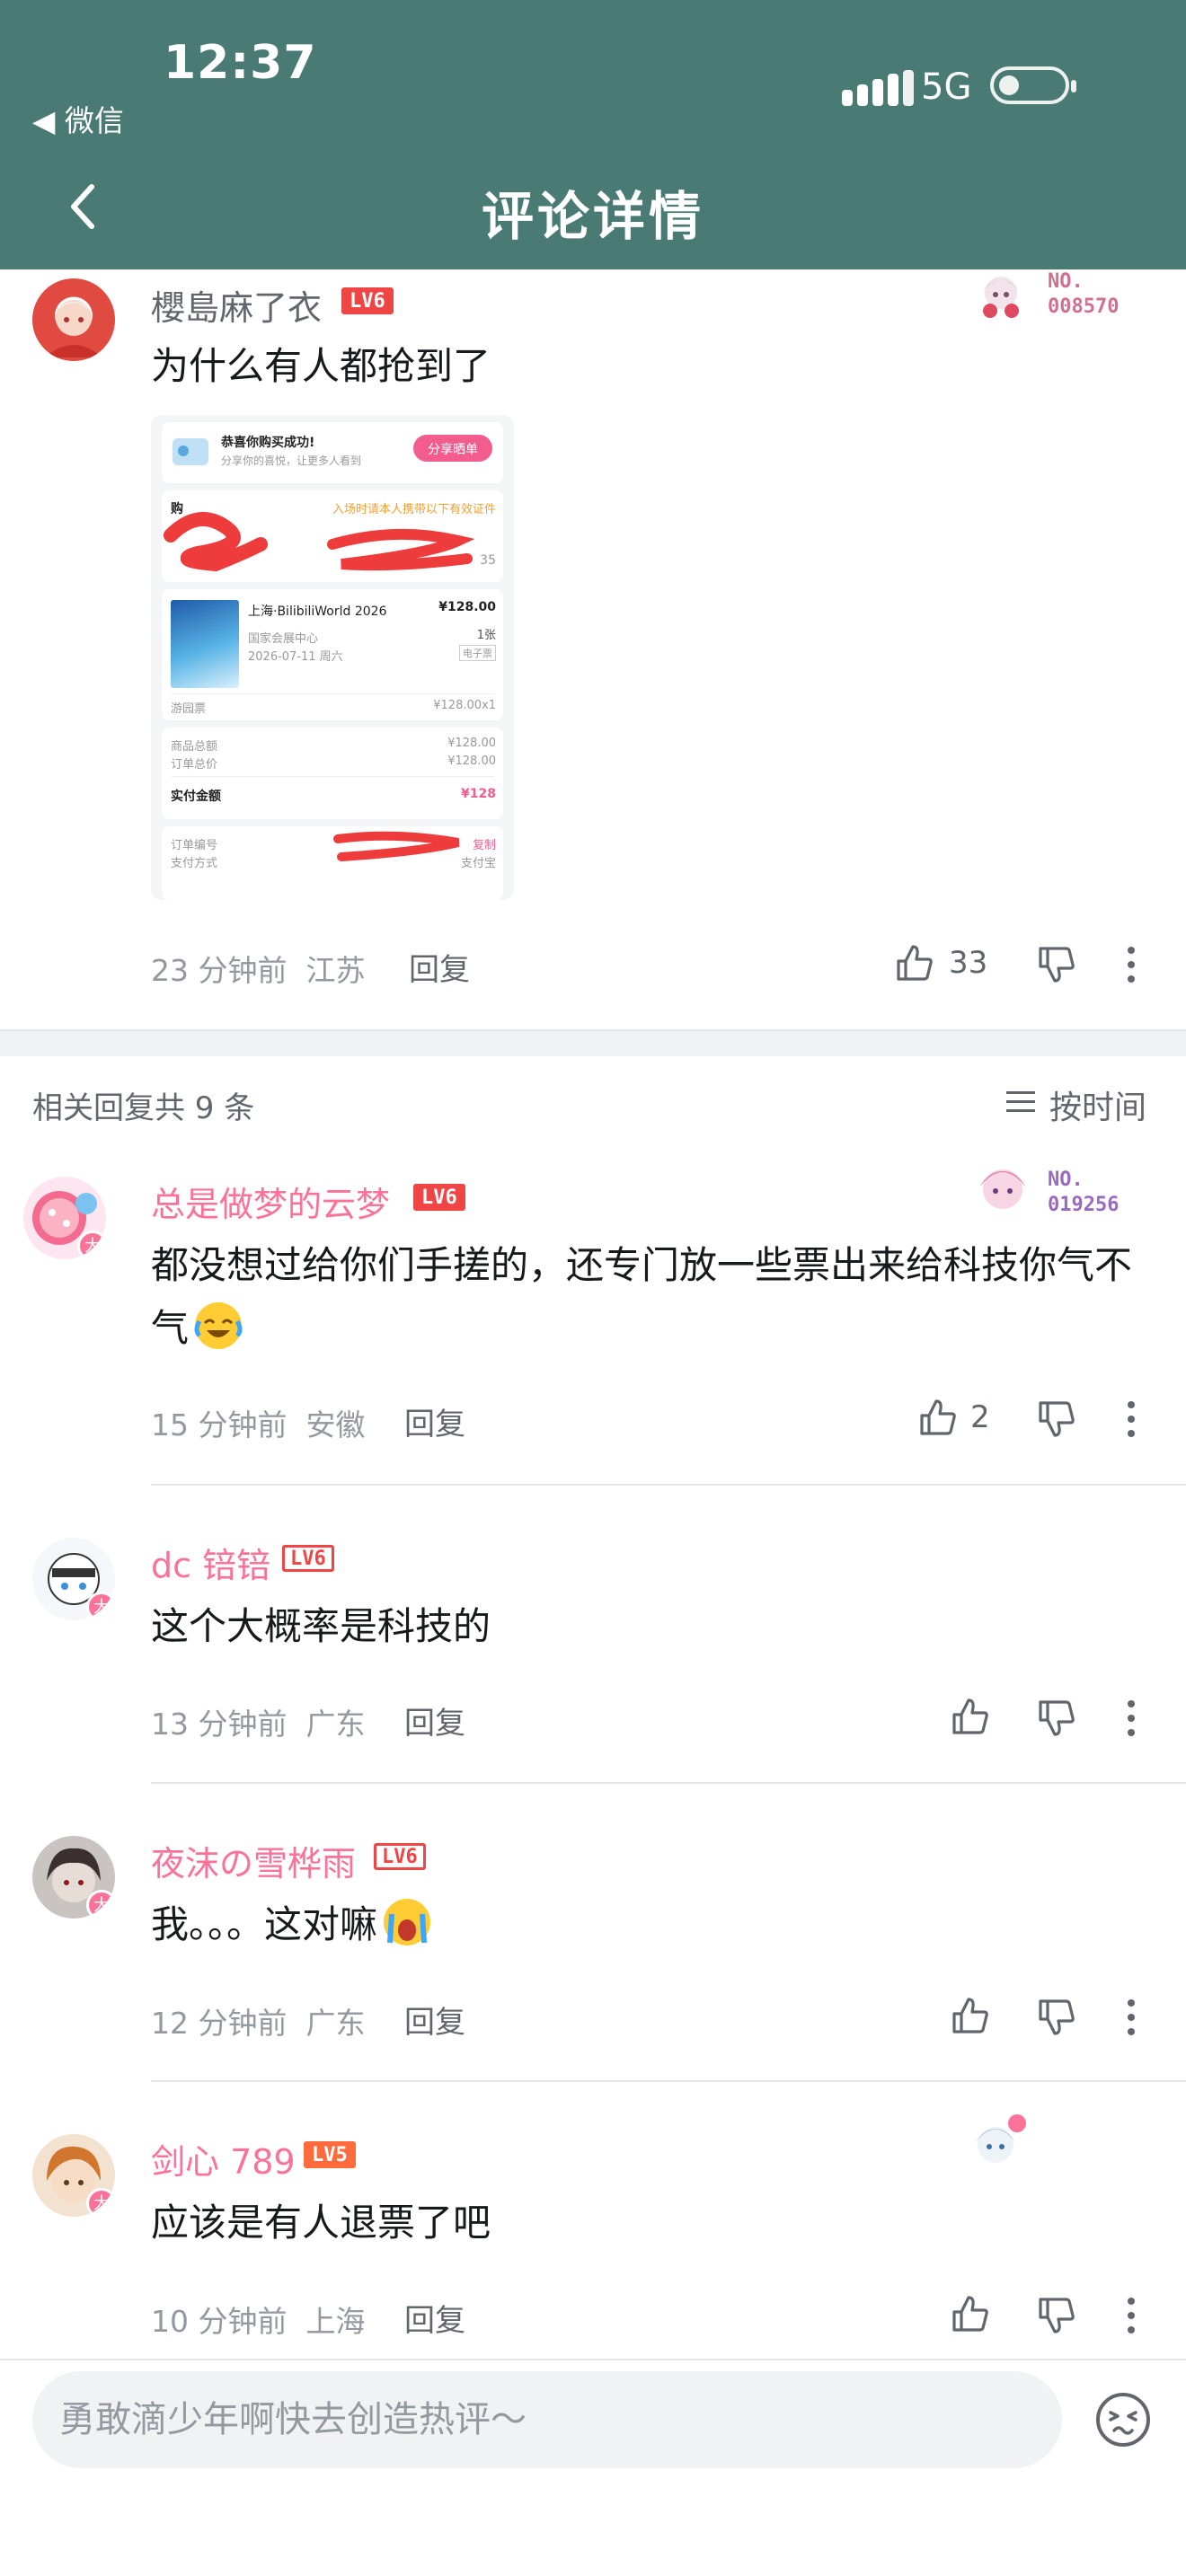 Image resolution: width=1186 pixels, height=2576 pixels. What do you see at coordinates (268, 443) in the screenshot?
I see `success-title: 恭喜你购买成功!` at bounding box center [268, 443].